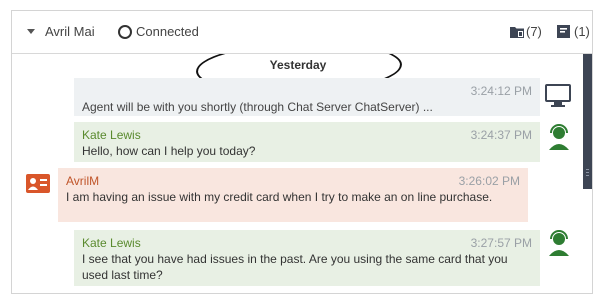 The width and height of the screenshot is (599, 294). What do you see at coordinates (70, 31) in the screenshot?
I see `contact-name: Avril Mai` at bounding box center [70, 31].